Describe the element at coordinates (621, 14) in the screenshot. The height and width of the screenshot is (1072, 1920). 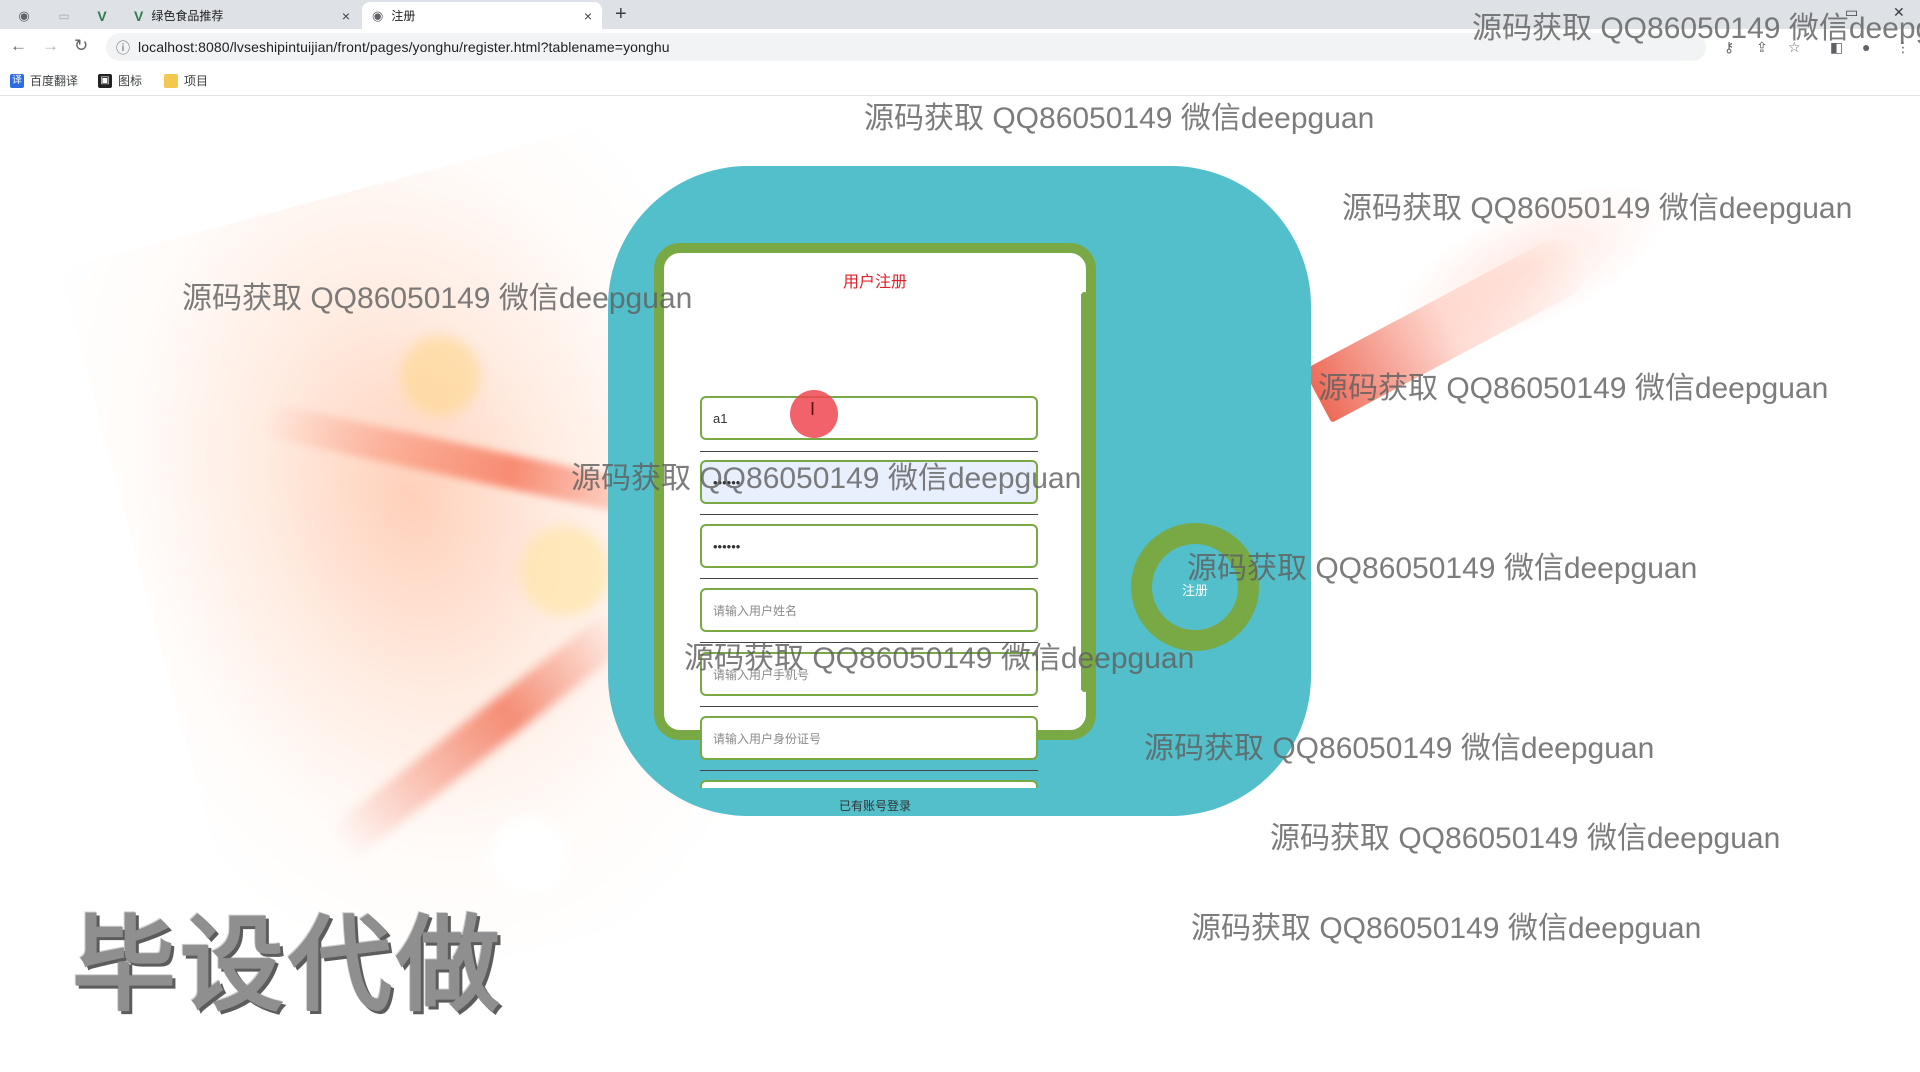
I see `new-tab-button: +` at that location.